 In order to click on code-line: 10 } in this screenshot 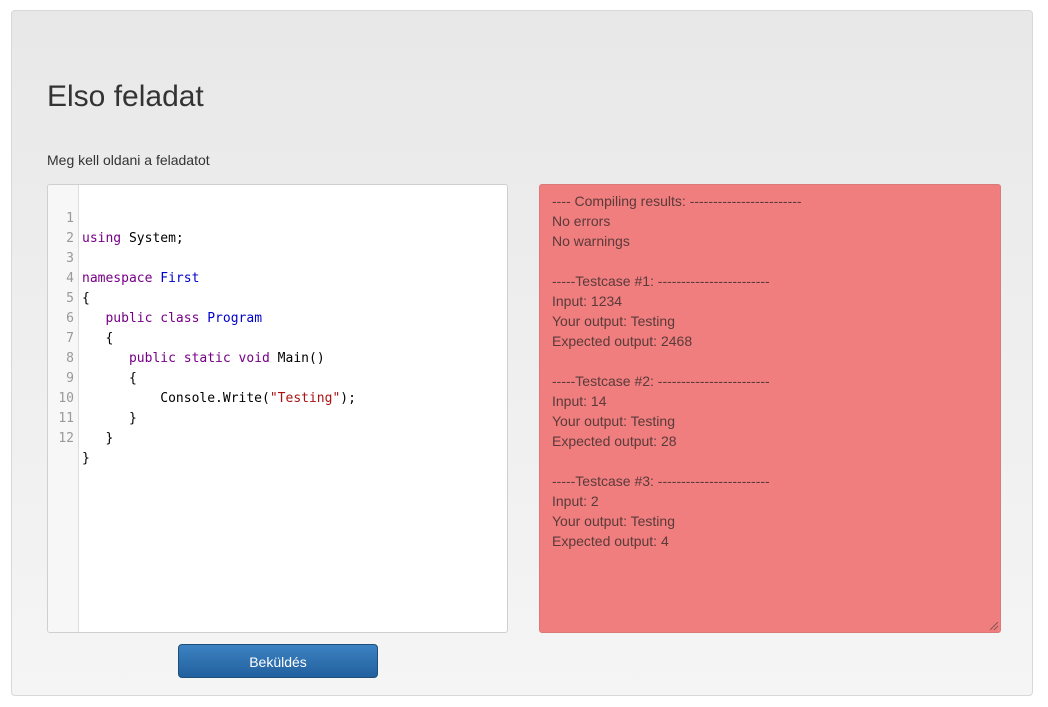, I will do `click(277, 397)`.